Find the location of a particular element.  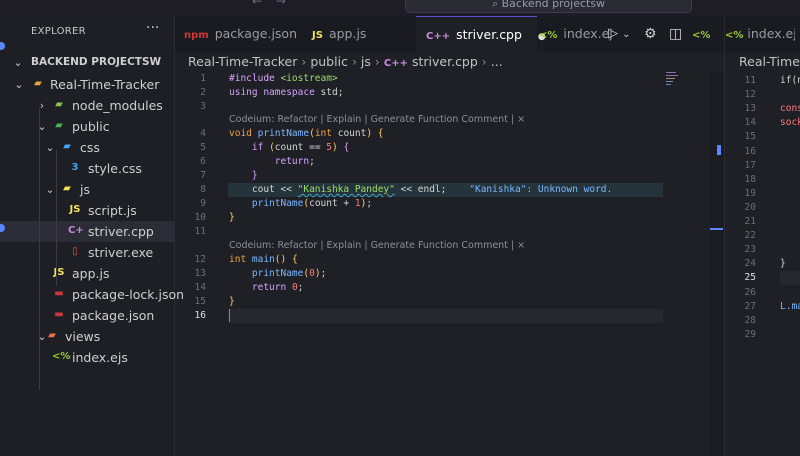

line-number: 6 is located at coordinates (203, 161).